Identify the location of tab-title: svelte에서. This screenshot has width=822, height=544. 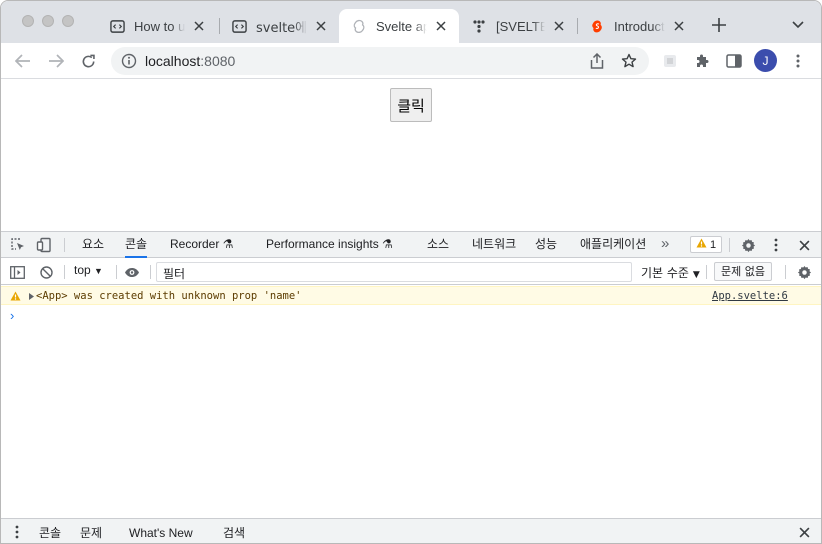
(281, 28).